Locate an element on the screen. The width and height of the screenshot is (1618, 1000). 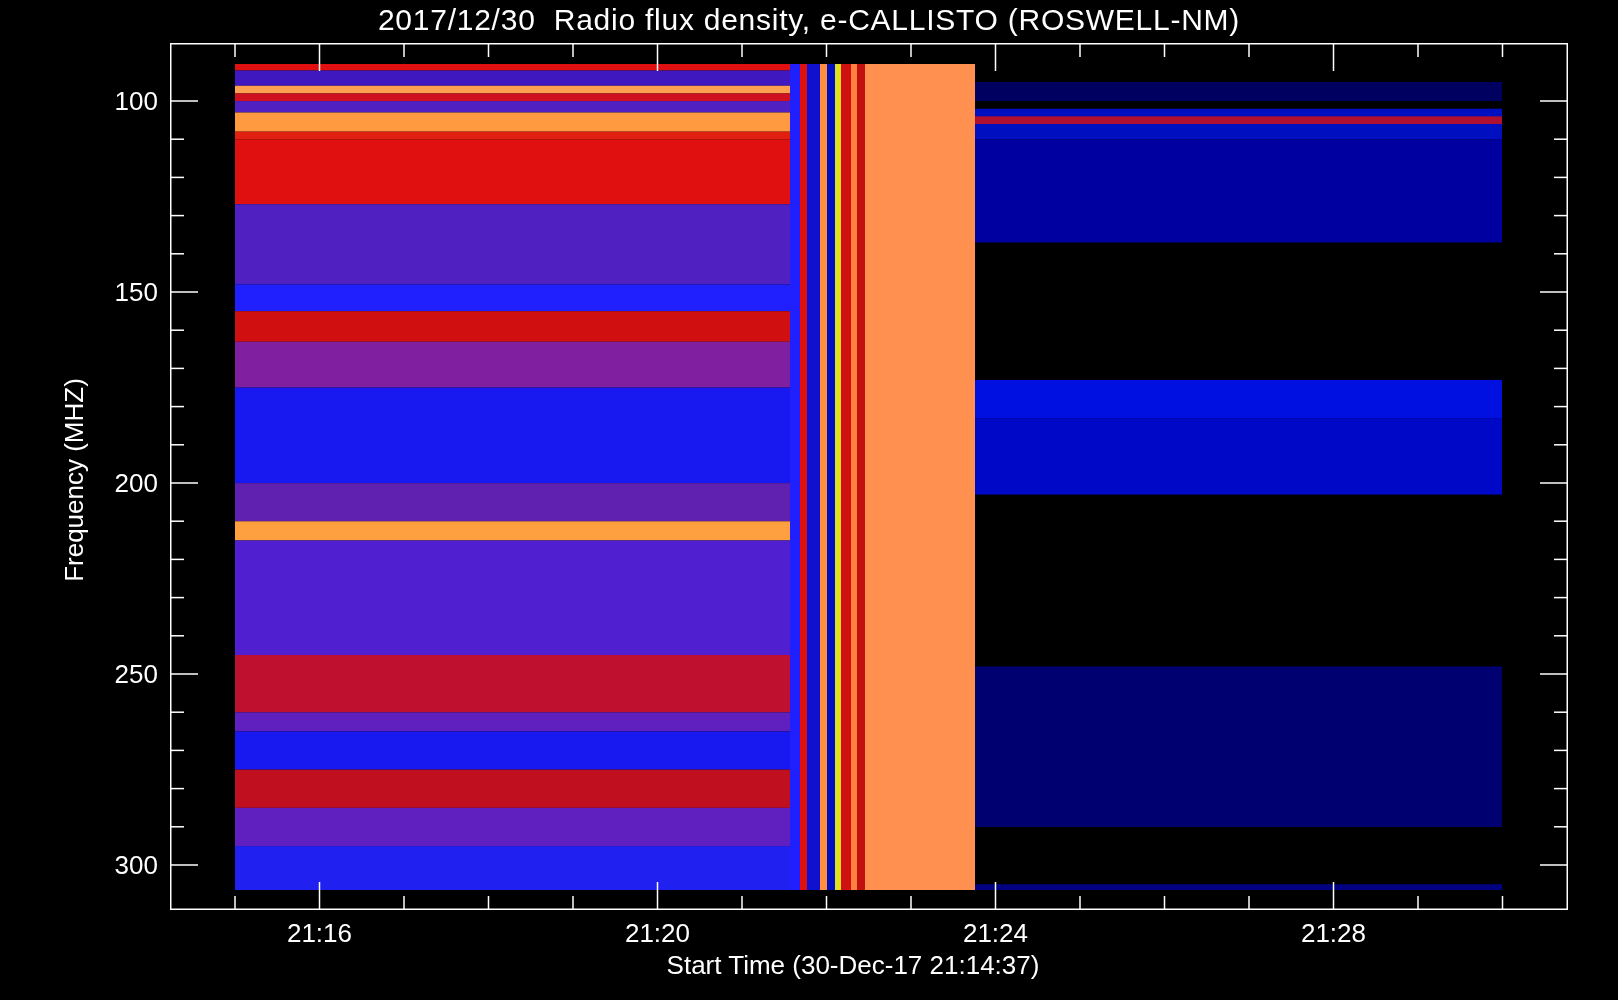
x-tick-label: 21:20 is located at coordinates (657, 933).